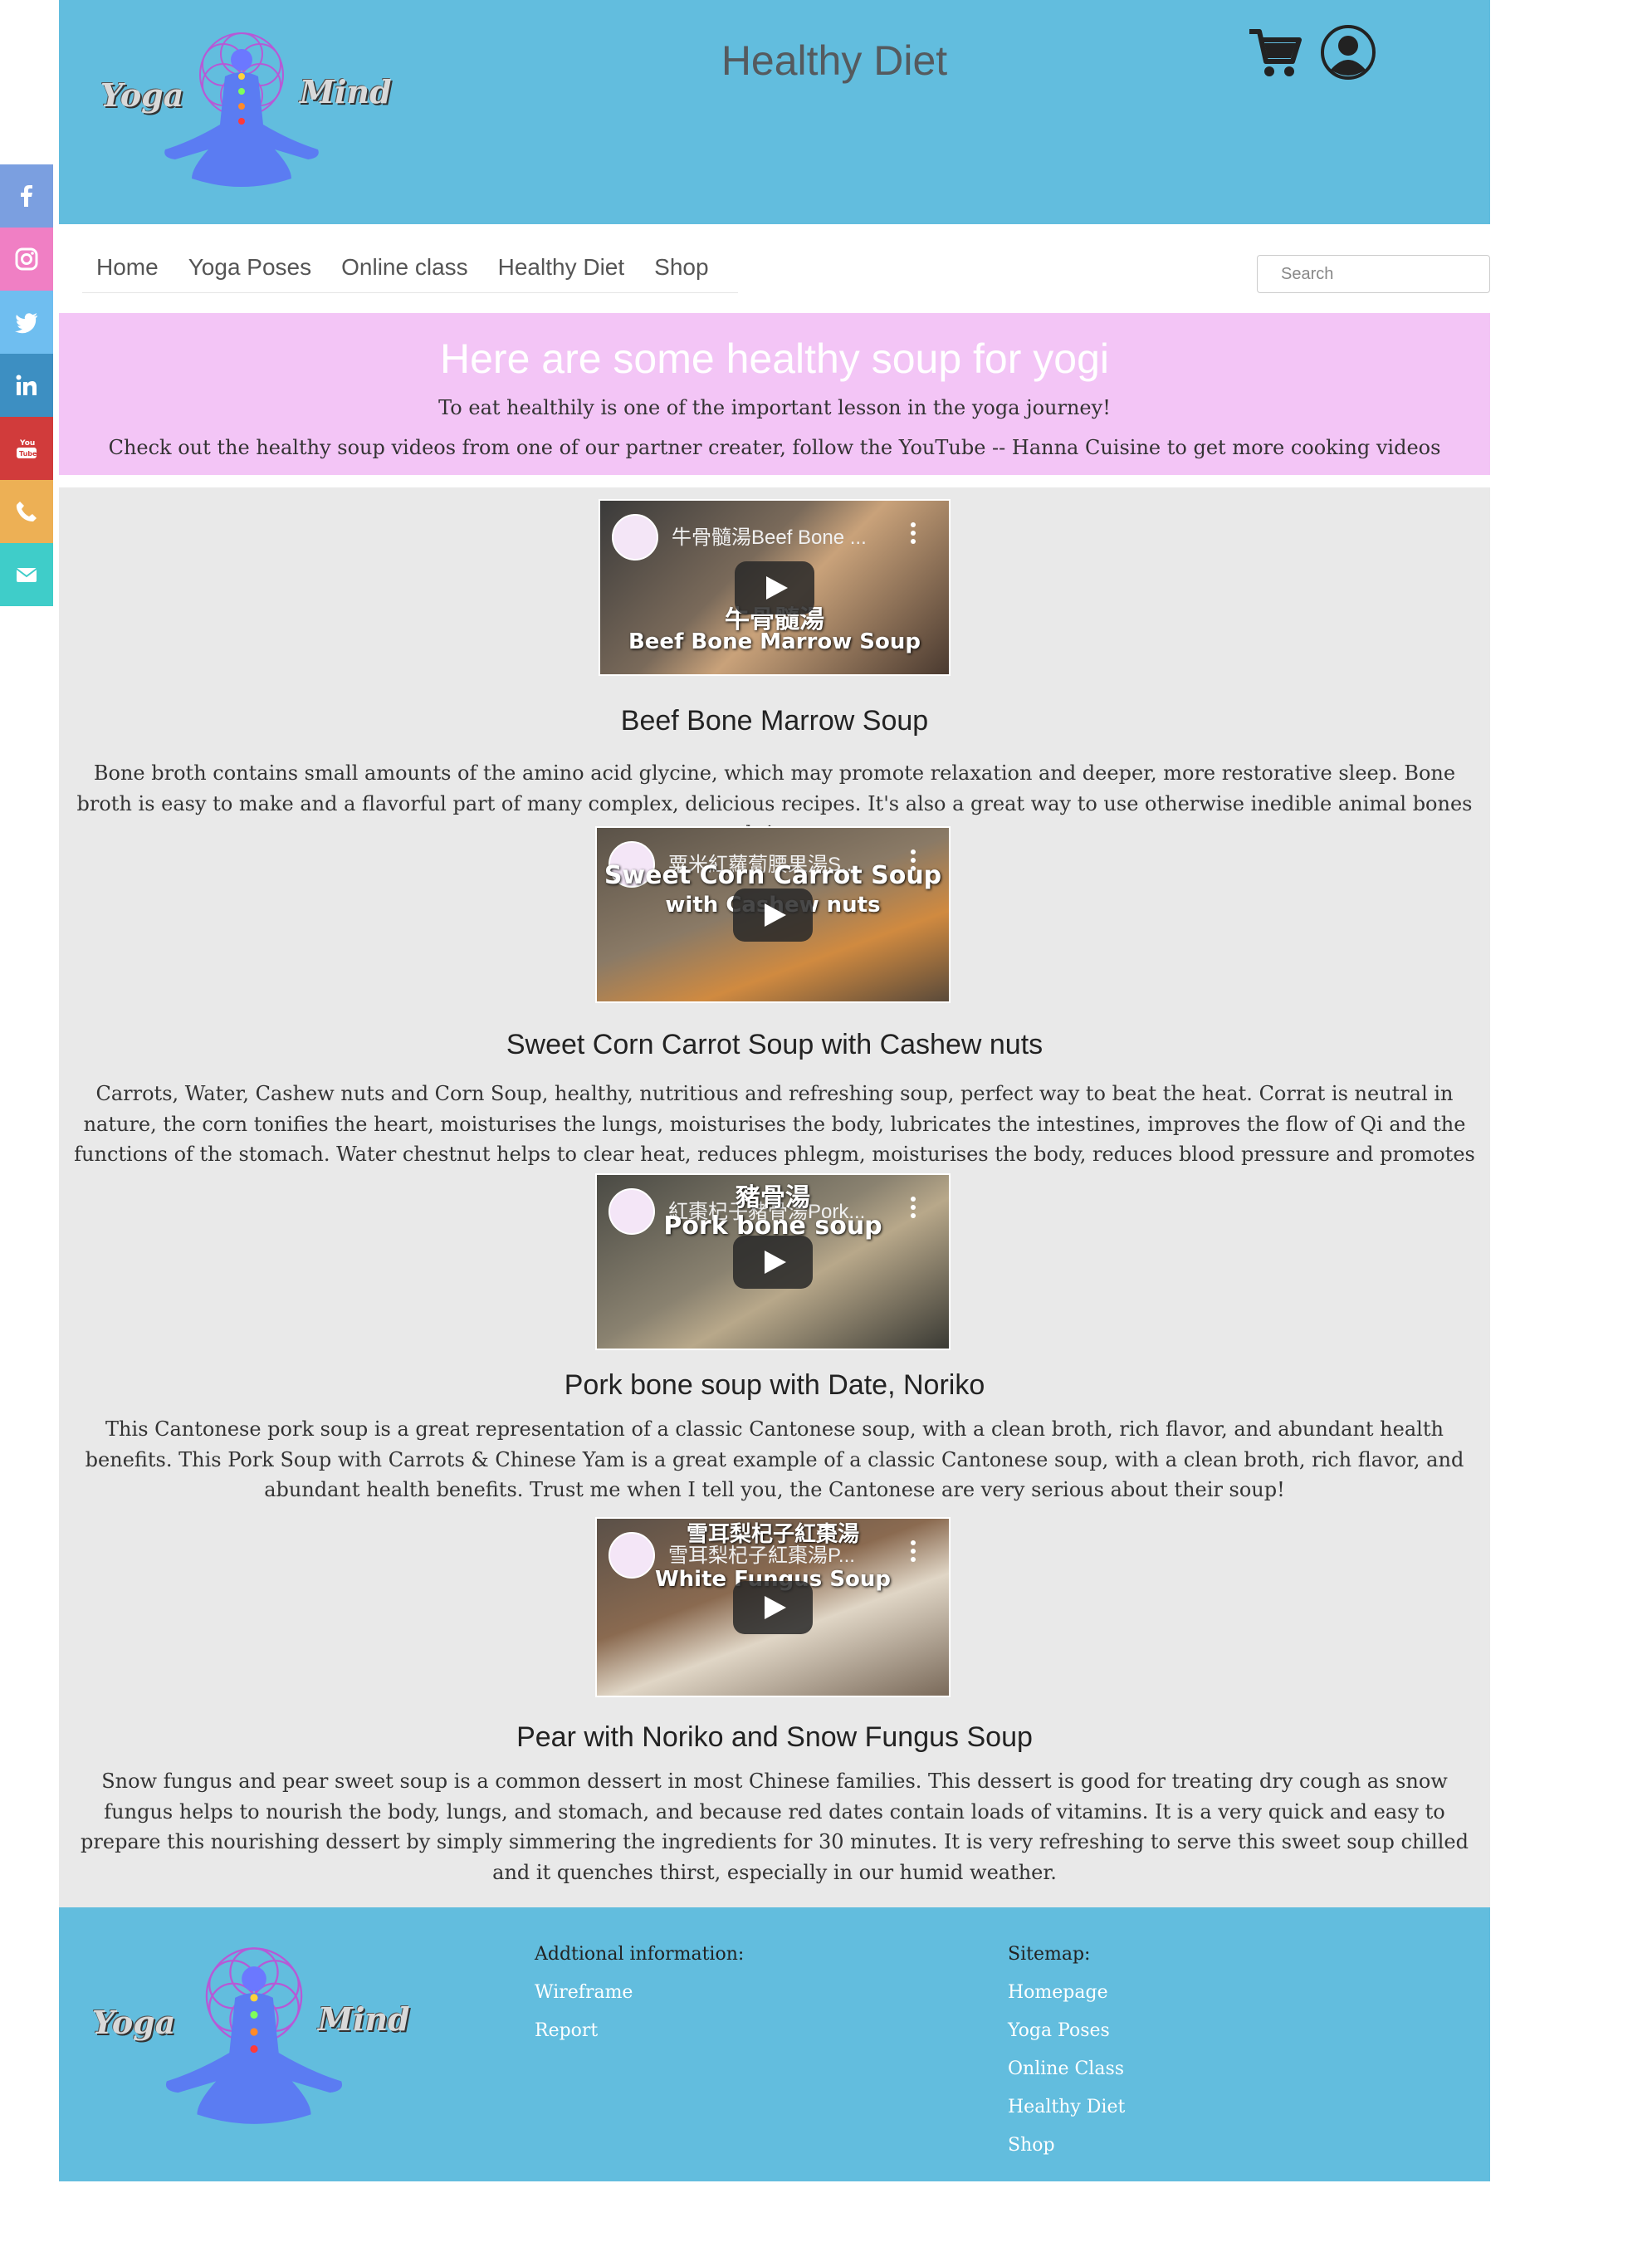 This screenshot has height=2242, width=1652. I want to click on video-caption-bottom: Beef Bone Marrow Soup, so click(774, 642).